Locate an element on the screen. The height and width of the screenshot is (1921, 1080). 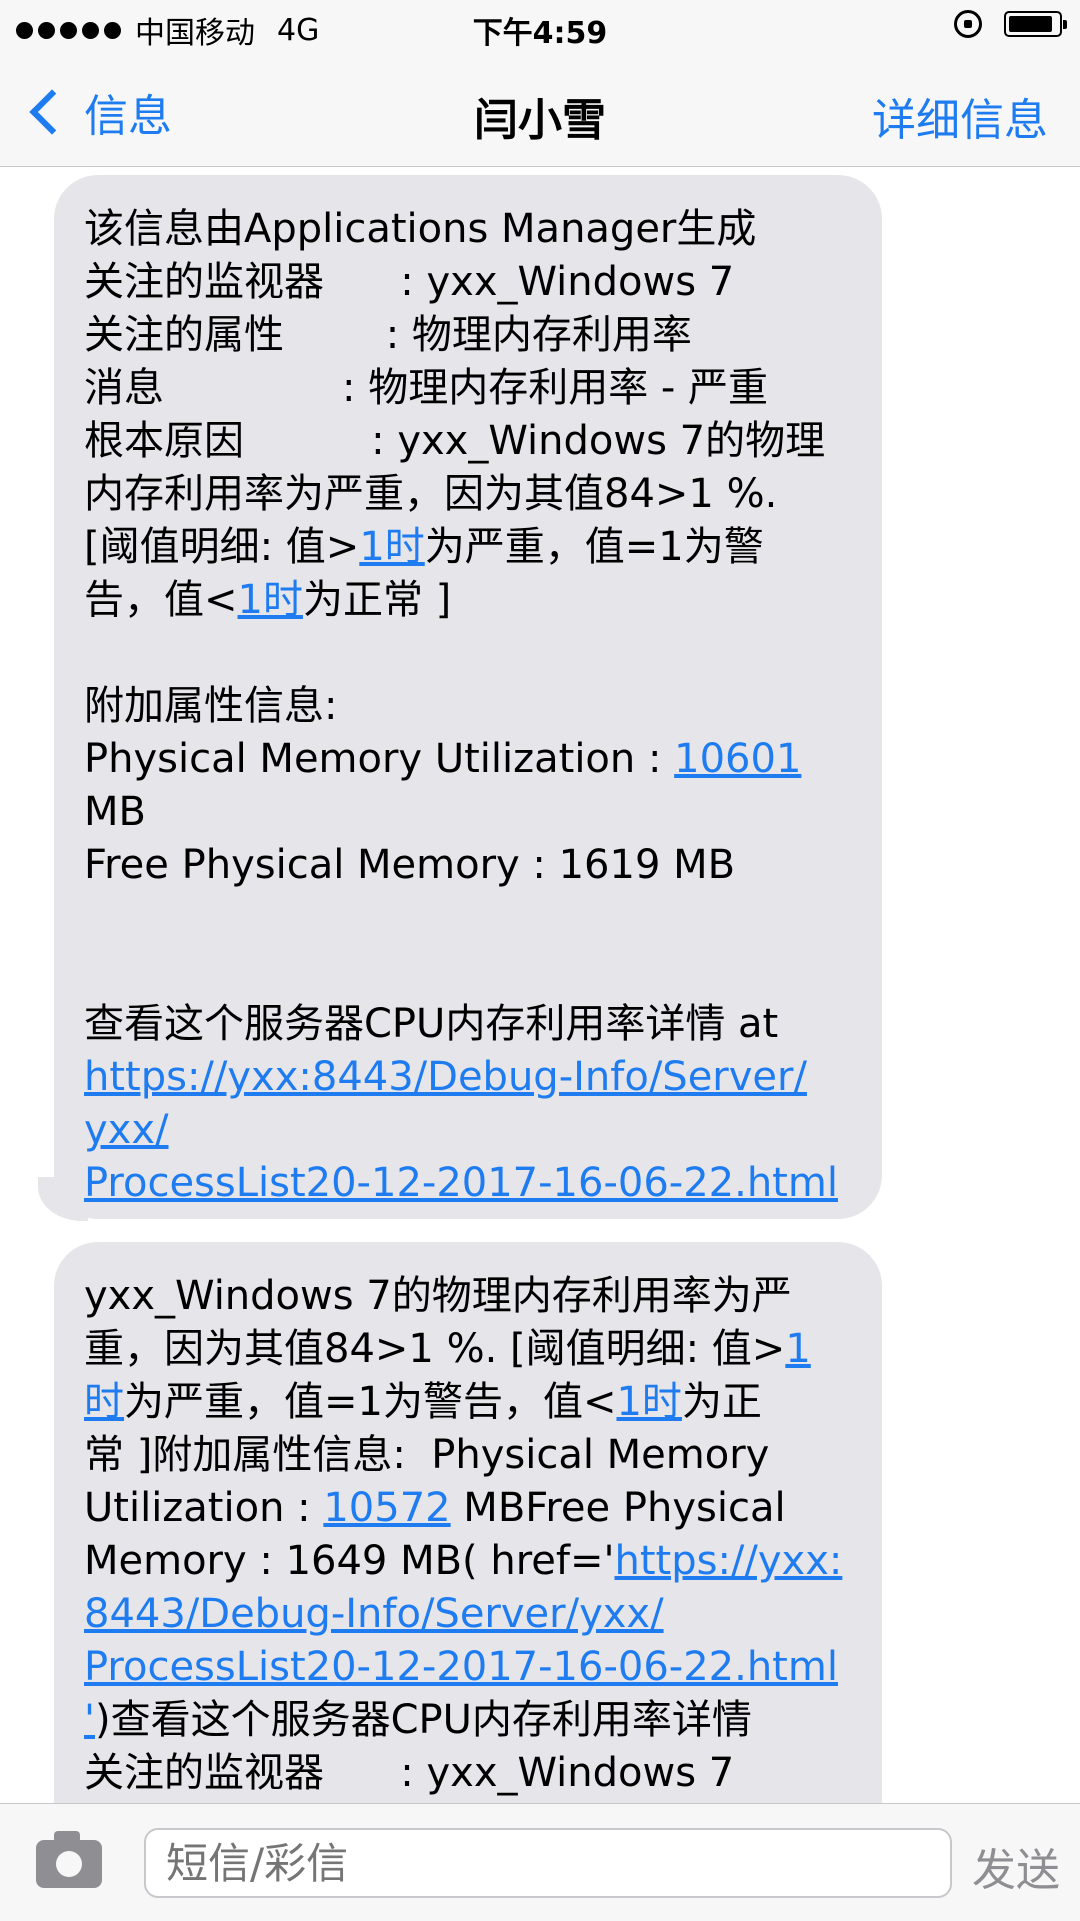
message-line: 常 ]附加属性信息: Physical Memory is located at coordinates (468, 1455).